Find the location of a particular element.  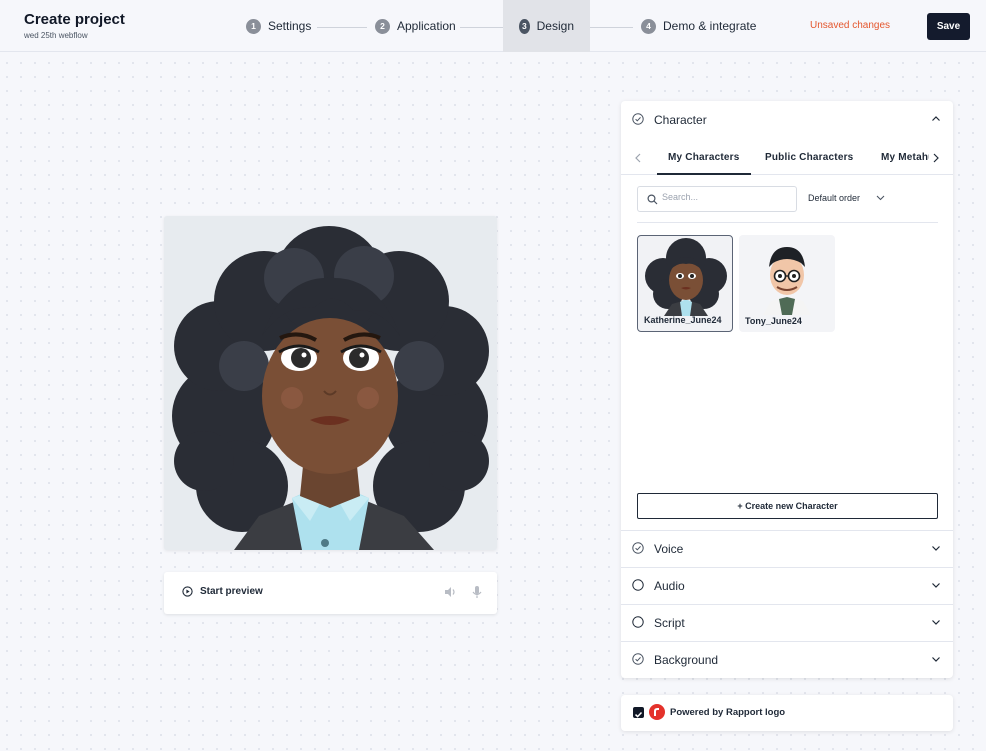

step-demo-integrate: 4 Demo & integrate is located at coordinates (698, 26).